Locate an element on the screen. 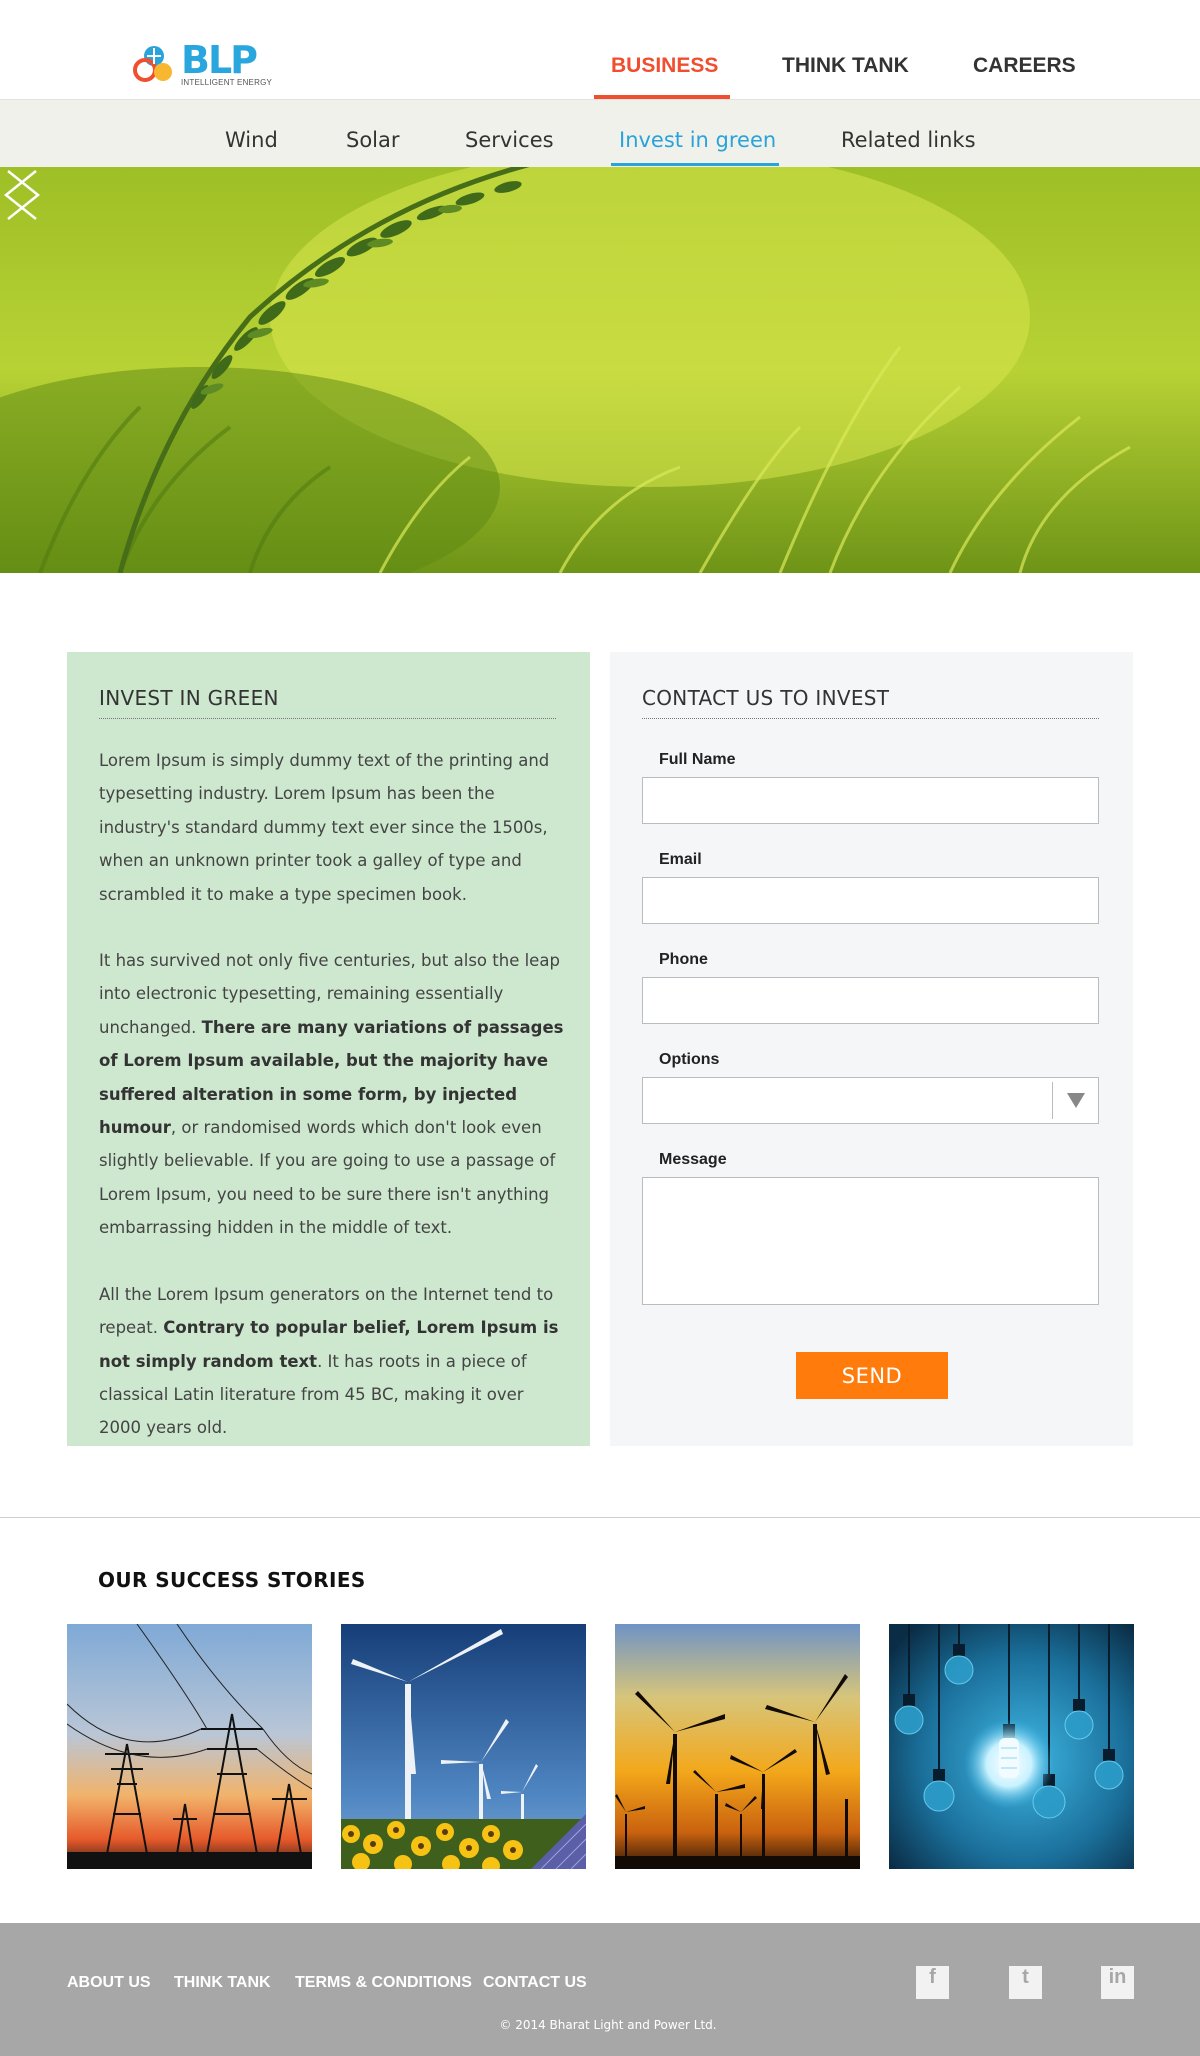  logo-tagline: INTELLIGENT ENERGY is located at coordinates (227, 82).